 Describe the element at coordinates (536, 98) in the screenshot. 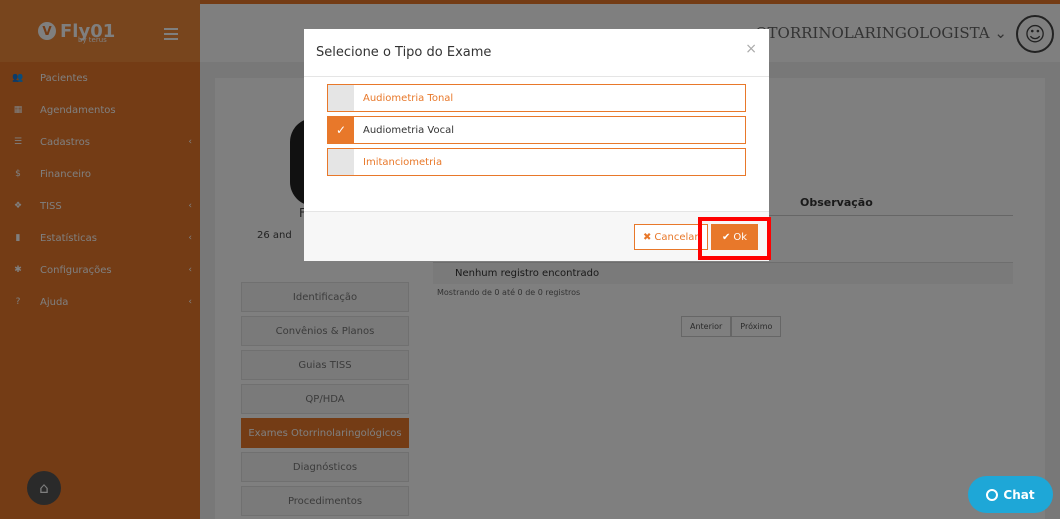

I see `exam-option: Audiometria Tonal` at that location.